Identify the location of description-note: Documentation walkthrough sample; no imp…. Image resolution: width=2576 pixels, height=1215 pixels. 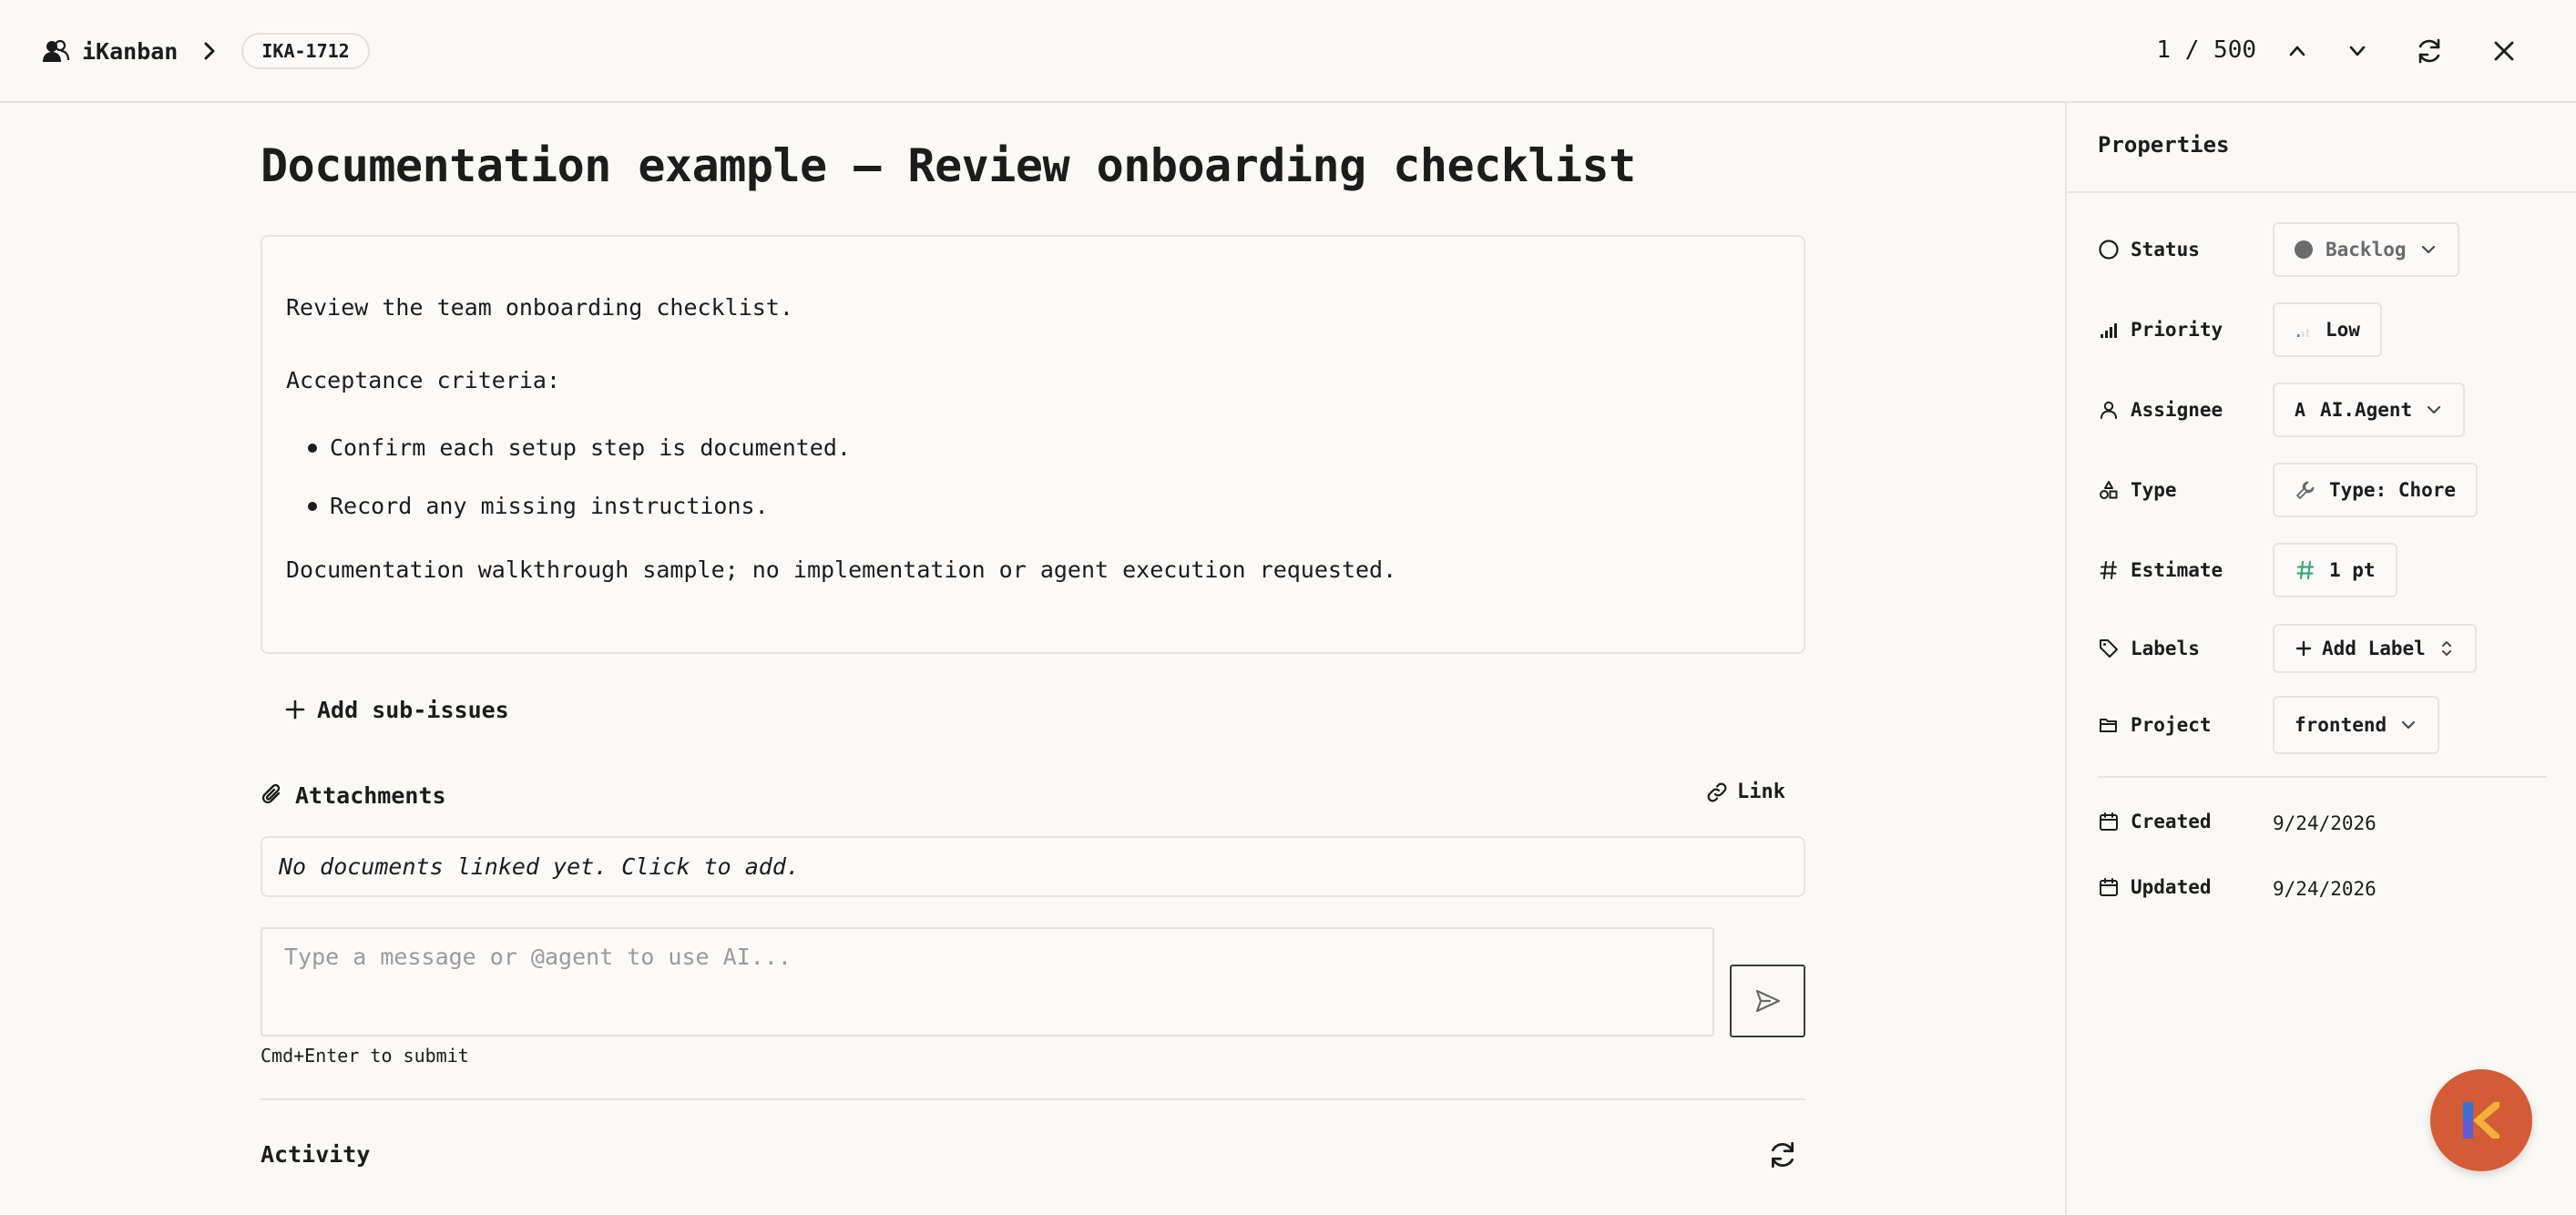
(841, 569).